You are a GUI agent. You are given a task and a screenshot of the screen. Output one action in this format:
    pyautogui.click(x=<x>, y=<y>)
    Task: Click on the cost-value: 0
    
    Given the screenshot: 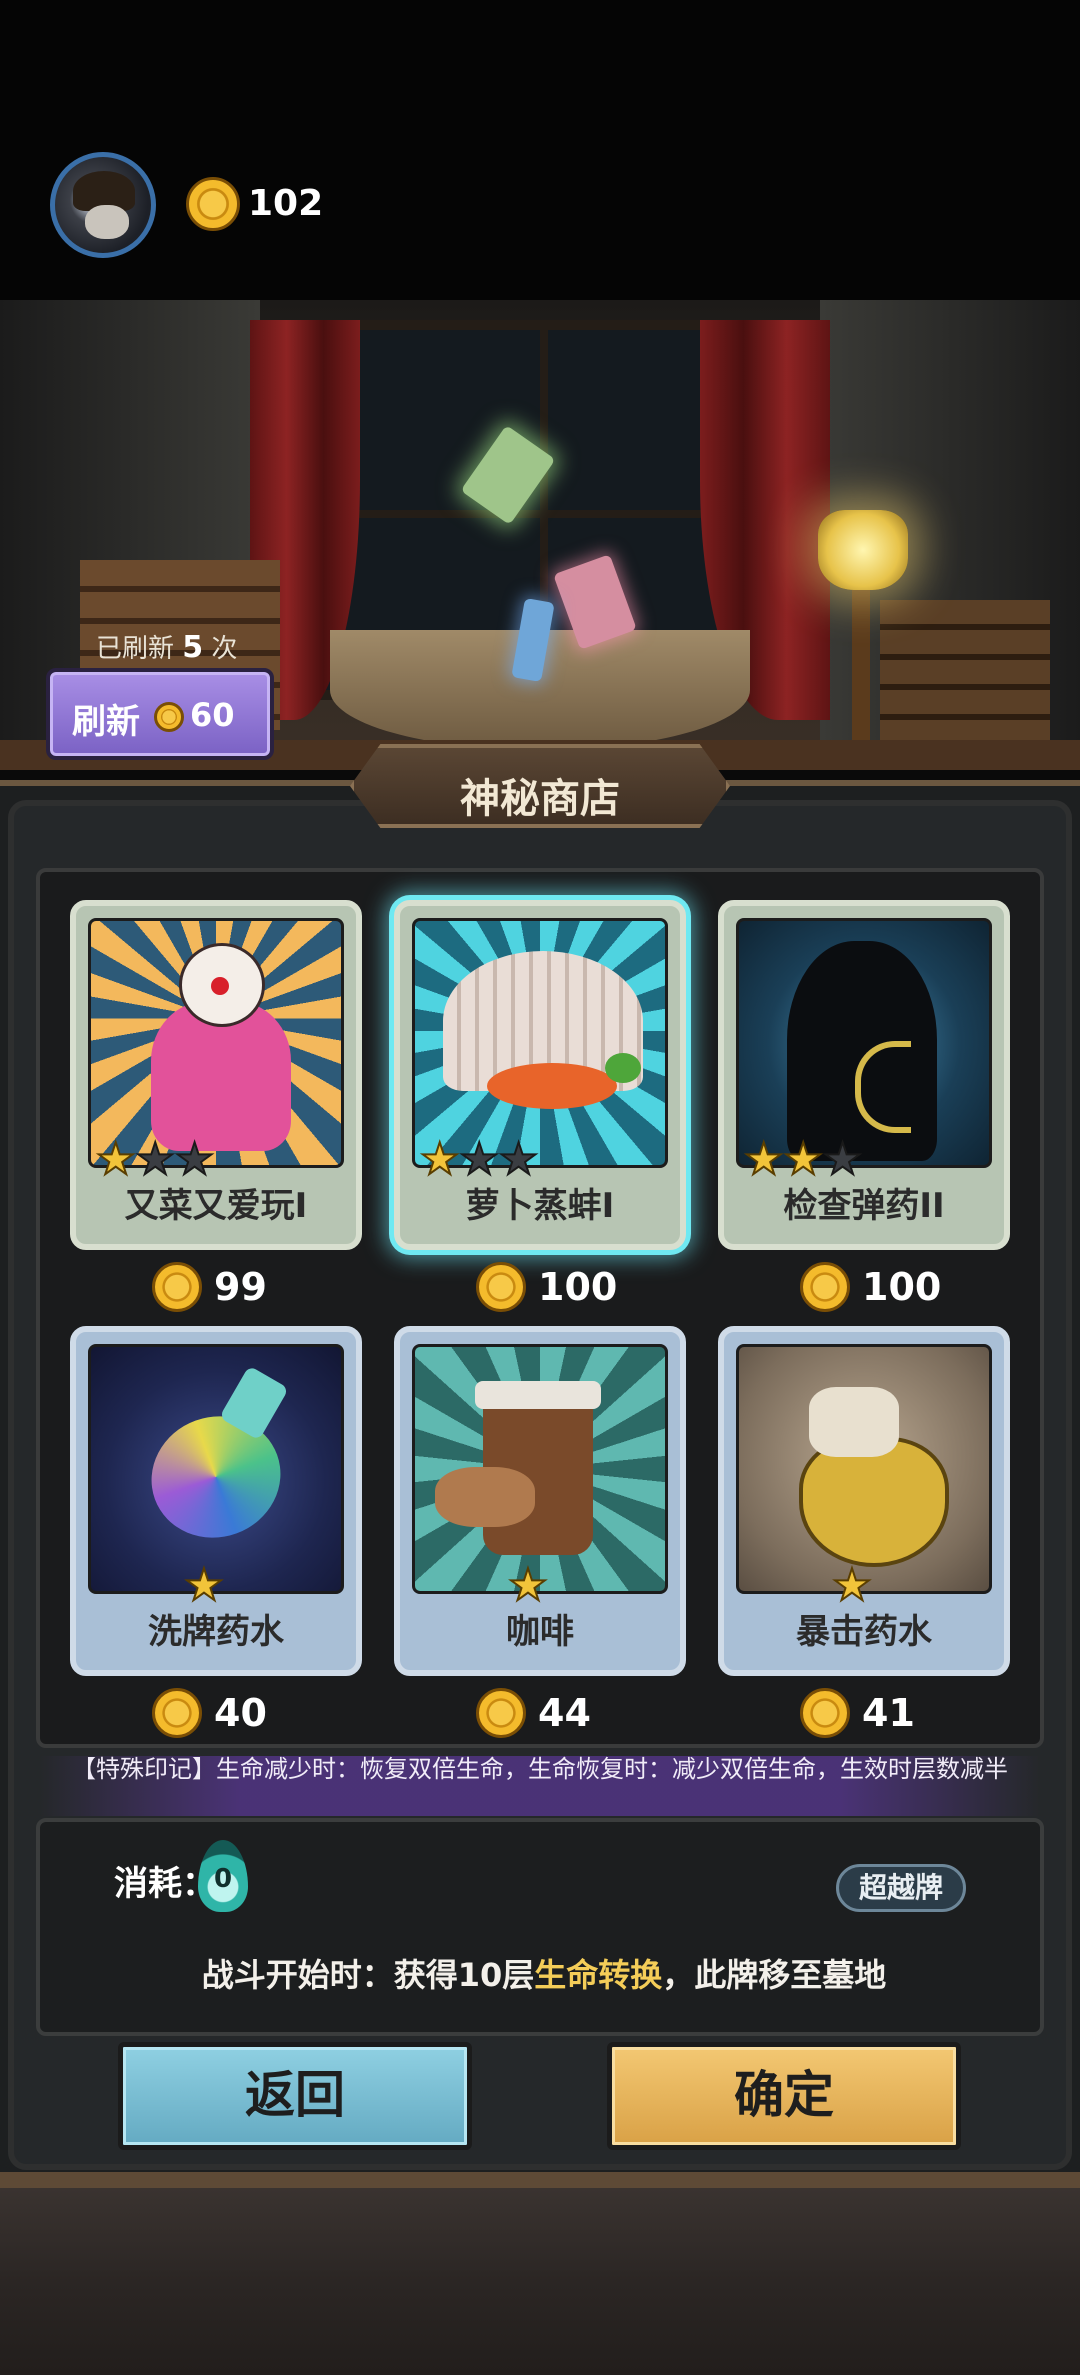 What is the action you would take?
    pyautogui.click(x=223, y=1879)
    